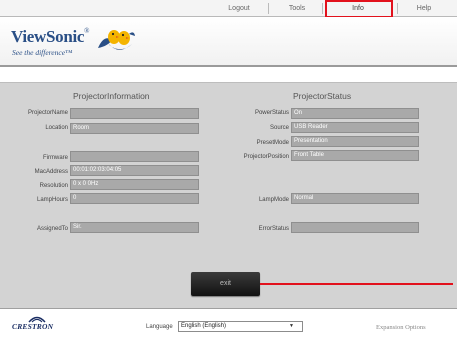 The height and width of the screenshot is (341, 457). Describe the element at coordinates (47, 113) in the screenshot. I see `field-label-projectorname: ProjectorName` at that location.